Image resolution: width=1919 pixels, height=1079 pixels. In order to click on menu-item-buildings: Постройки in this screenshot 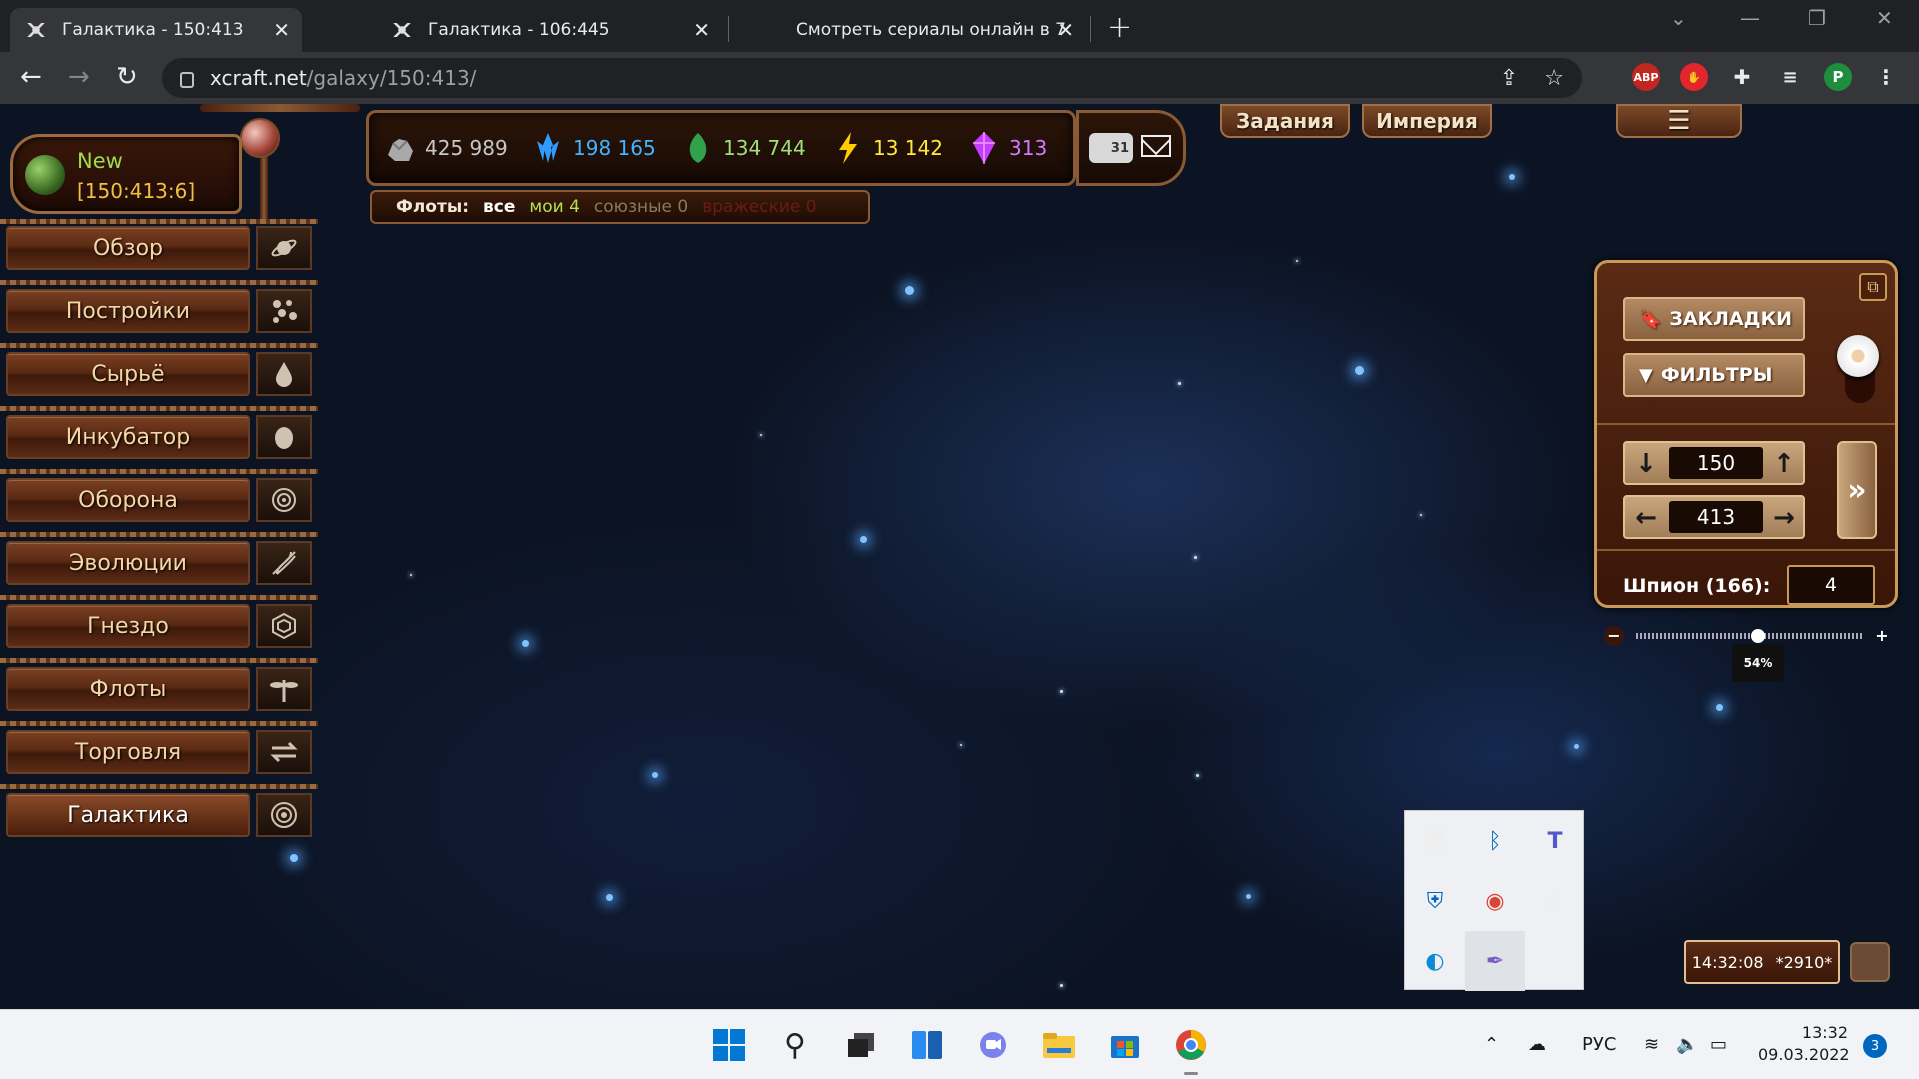, I will do `click(159, 308)`.